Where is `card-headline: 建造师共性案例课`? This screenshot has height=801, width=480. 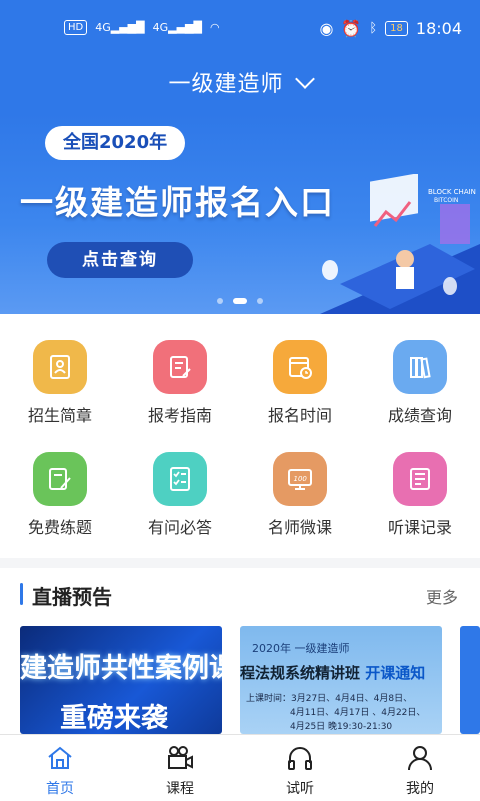 card-headline: 建造师共性案例课 is located at coordinates (121, 668).